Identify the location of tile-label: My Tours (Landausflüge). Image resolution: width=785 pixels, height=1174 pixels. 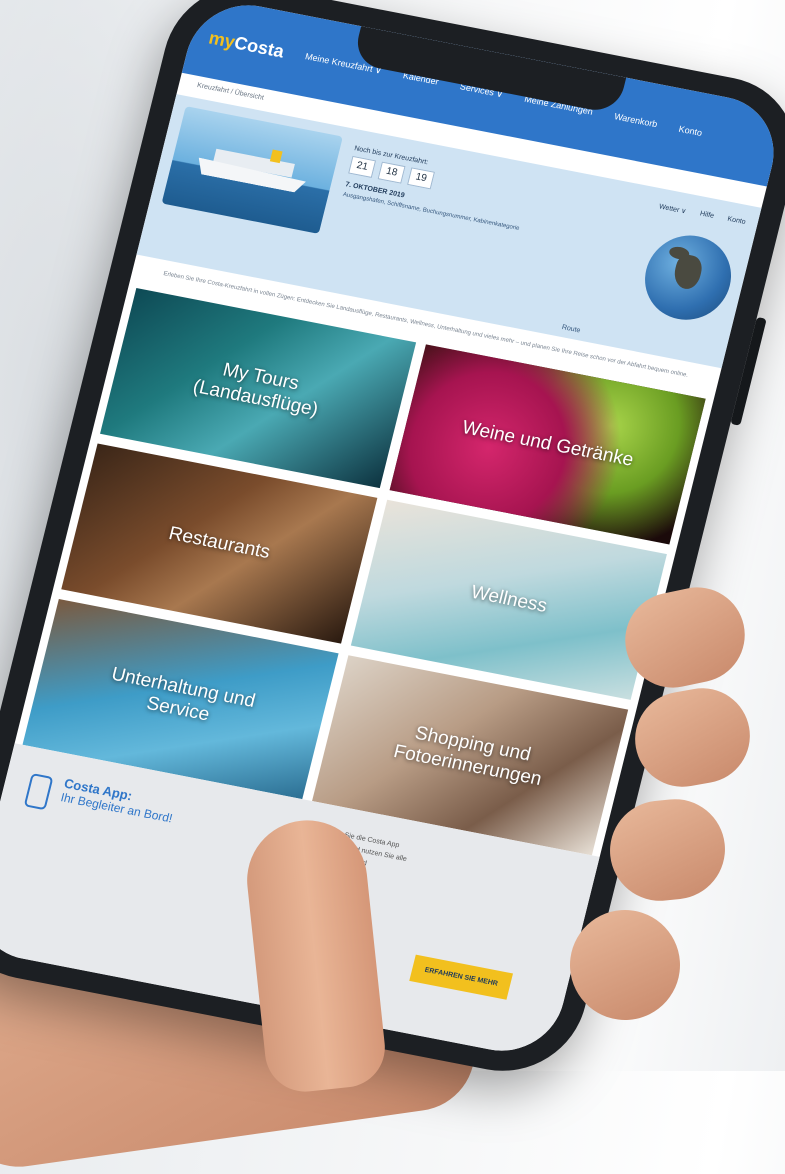
(255, 390).